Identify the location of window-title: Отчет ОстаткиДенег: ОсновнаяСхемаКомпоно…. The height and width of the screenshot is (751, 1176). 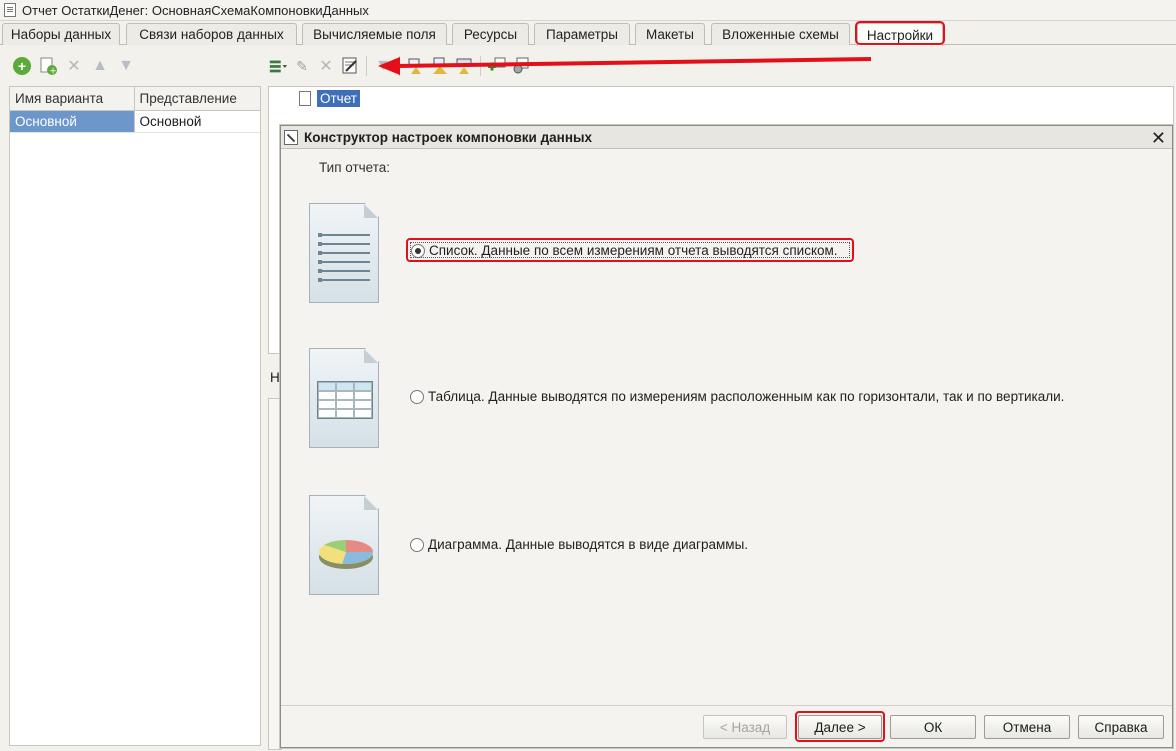
(195, 10).